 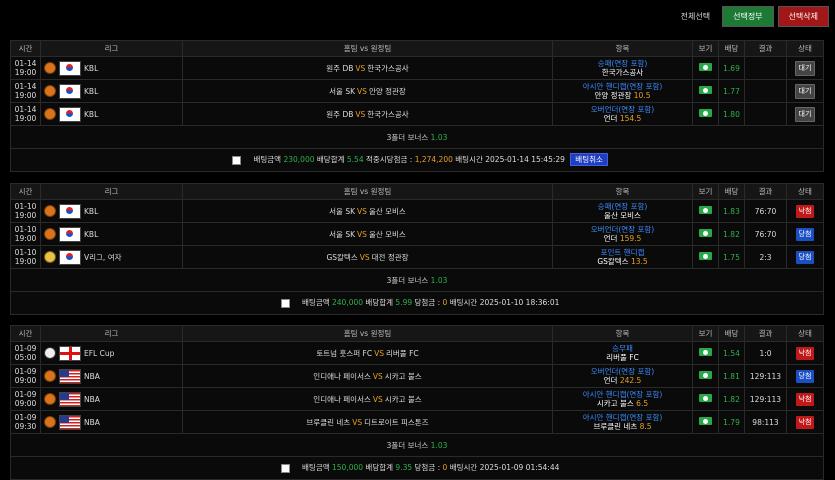 What do you see at coordinates (613, 95) in the screenshot?
I see `bet-pick: 안양 정관장` at bounding box center [613, 95].